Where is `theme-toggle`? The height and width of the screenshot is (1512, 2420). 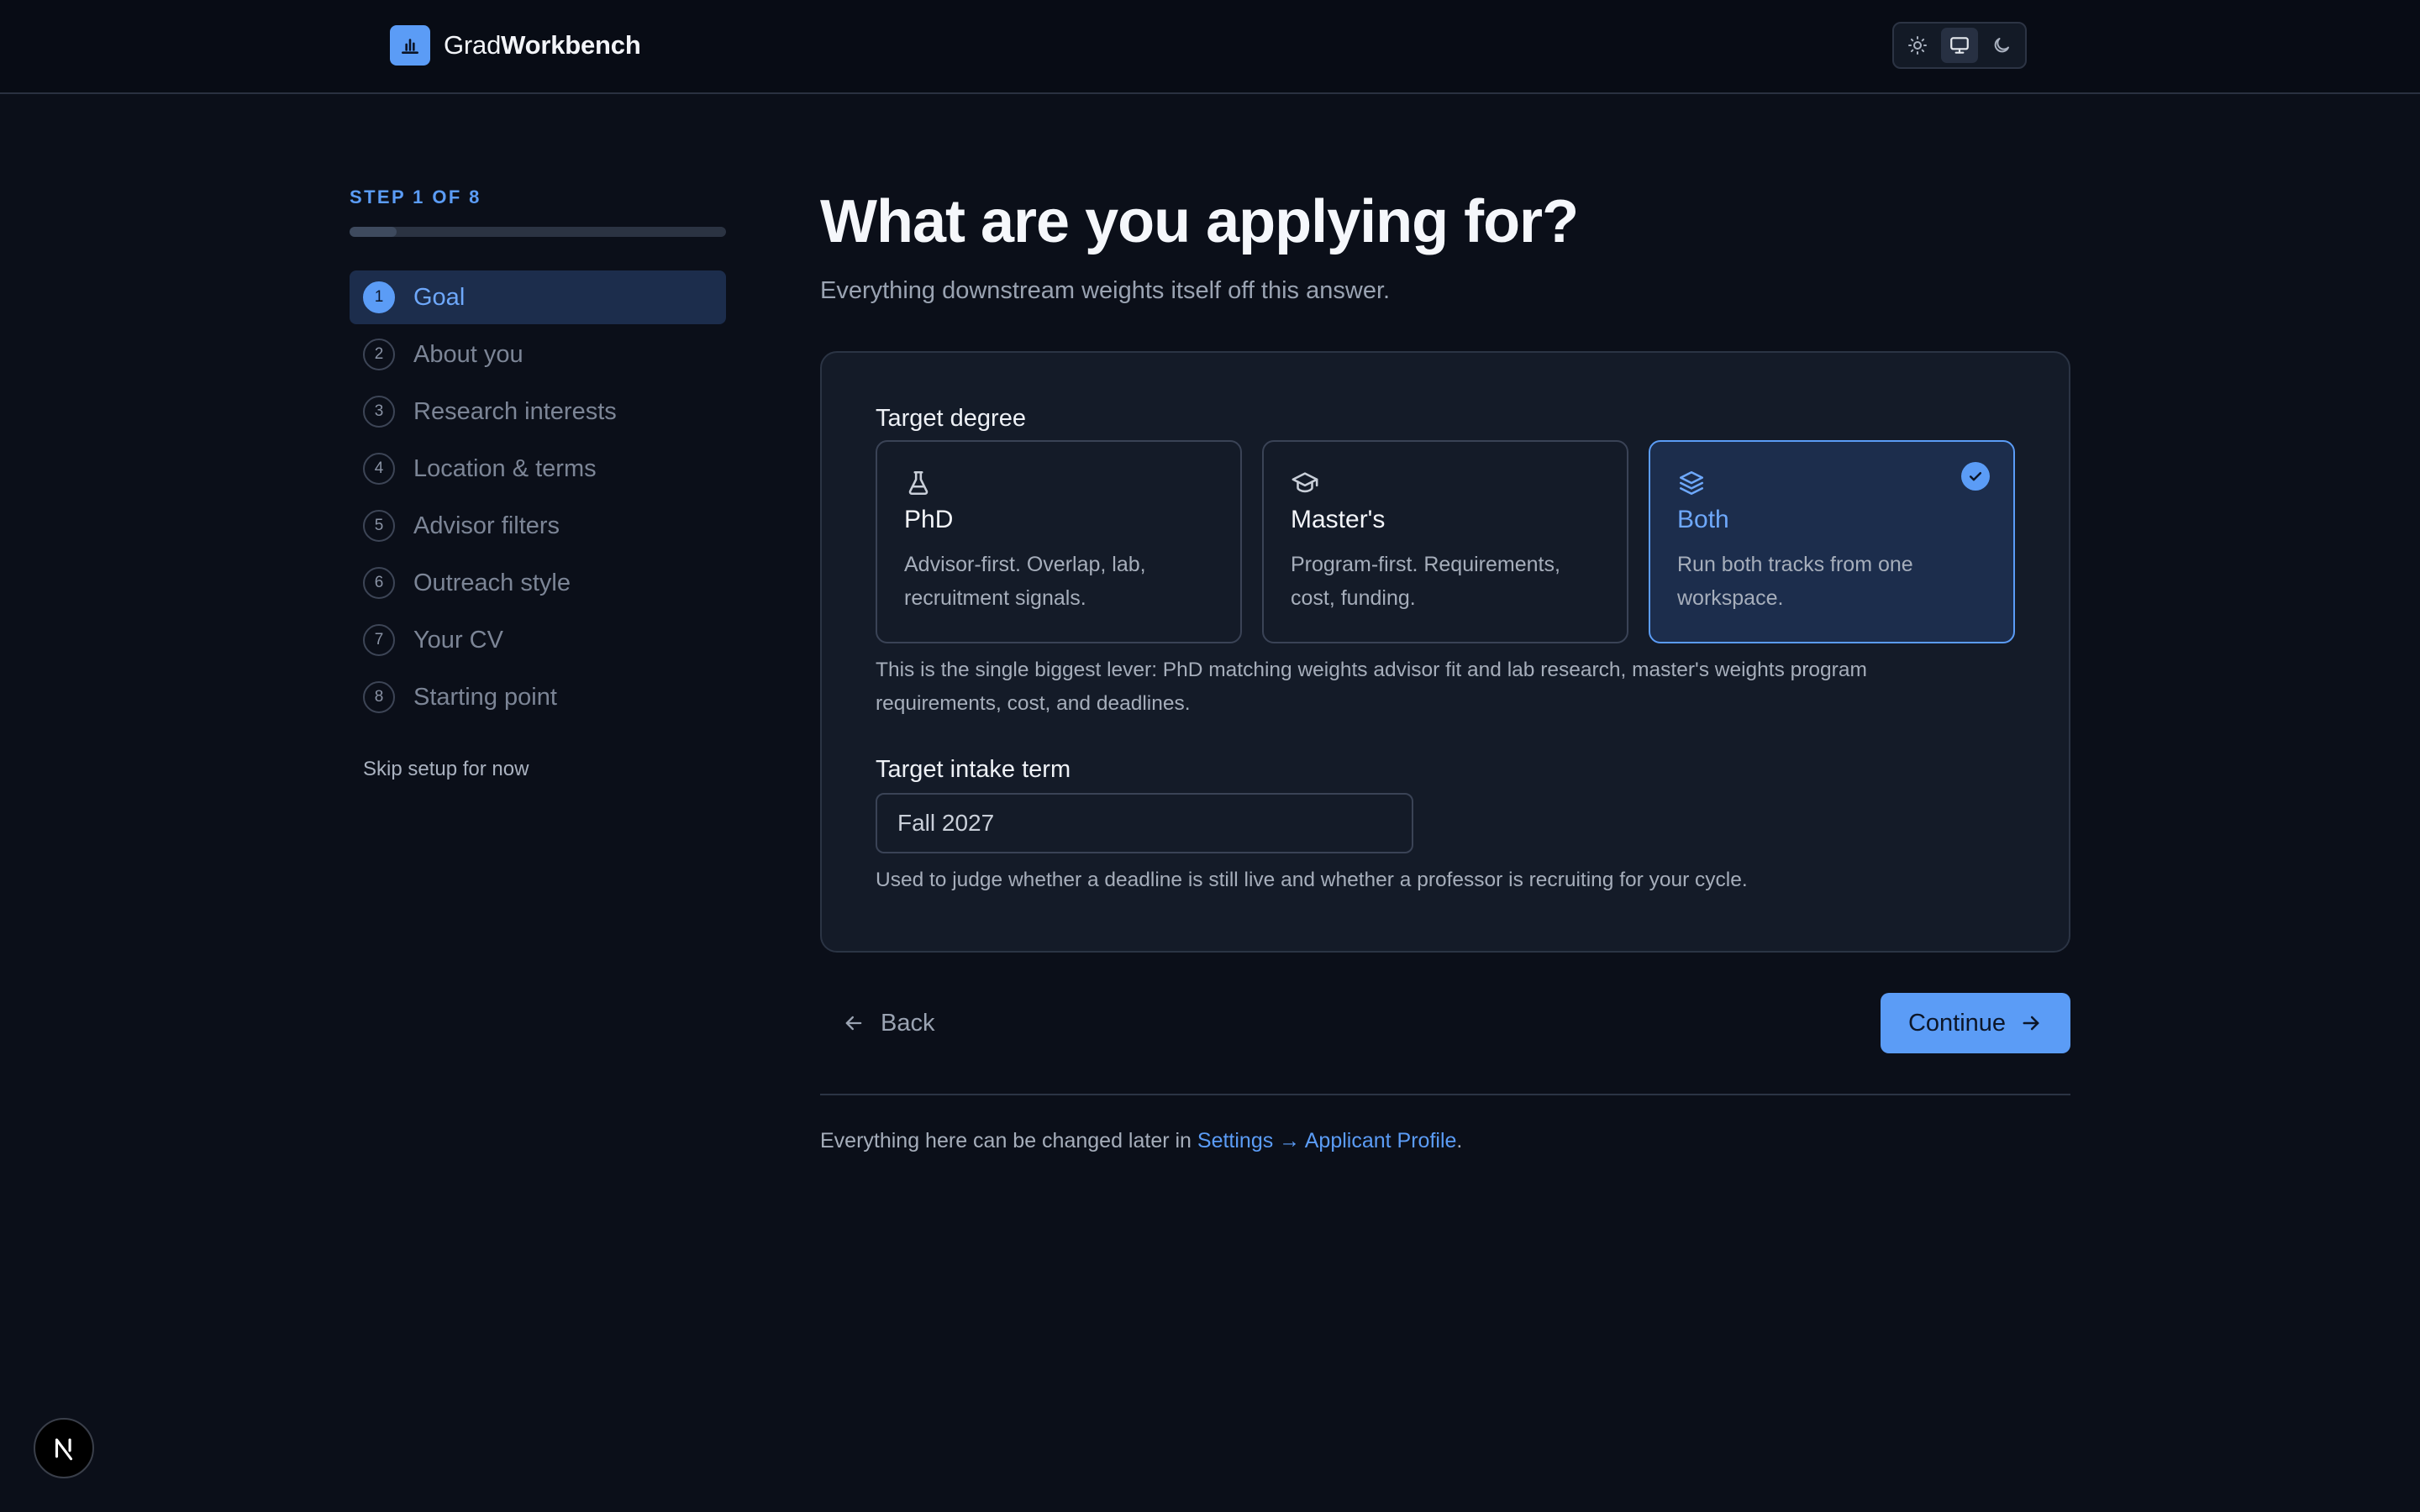 theme-toggle is located at coordinates (1960, 45).